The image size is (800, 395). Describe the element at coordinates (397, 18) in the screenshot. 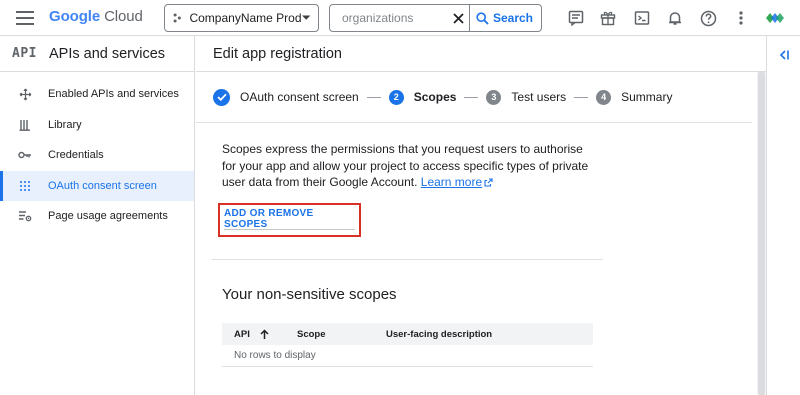

I see `search-input` at that location.